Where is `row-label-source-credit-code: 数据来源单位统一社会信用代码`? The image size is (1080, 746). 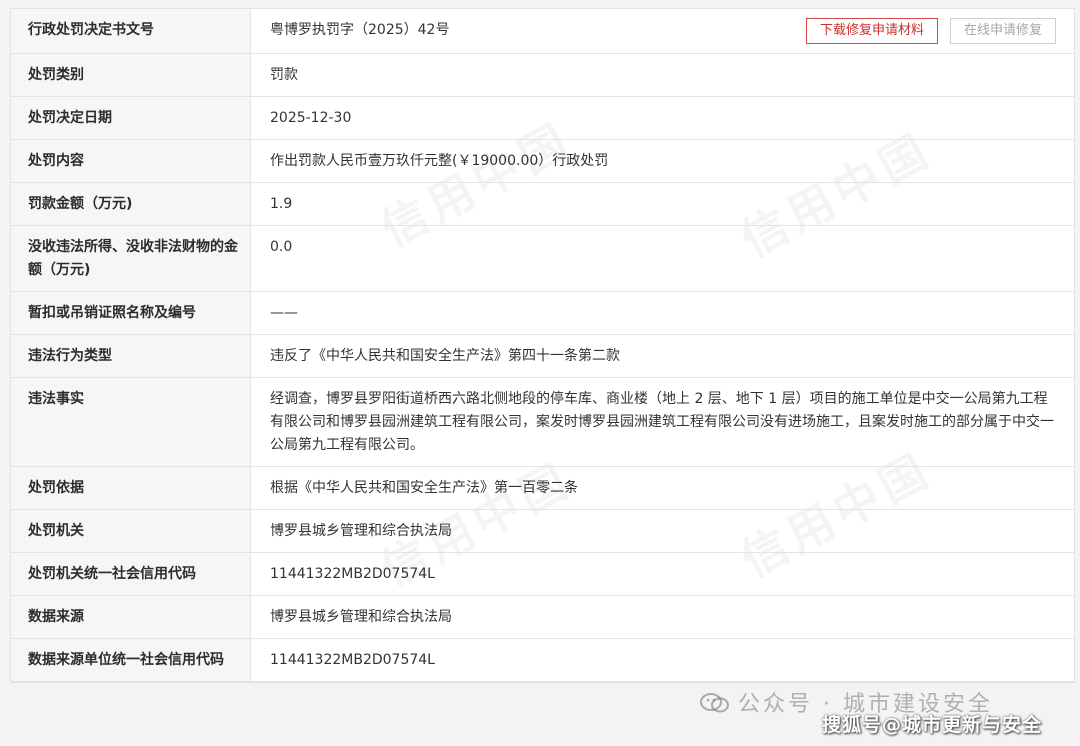 row-label-source-credit-code: 数据来源单位统一社会信用代码 is located at coordinates (131, 660).